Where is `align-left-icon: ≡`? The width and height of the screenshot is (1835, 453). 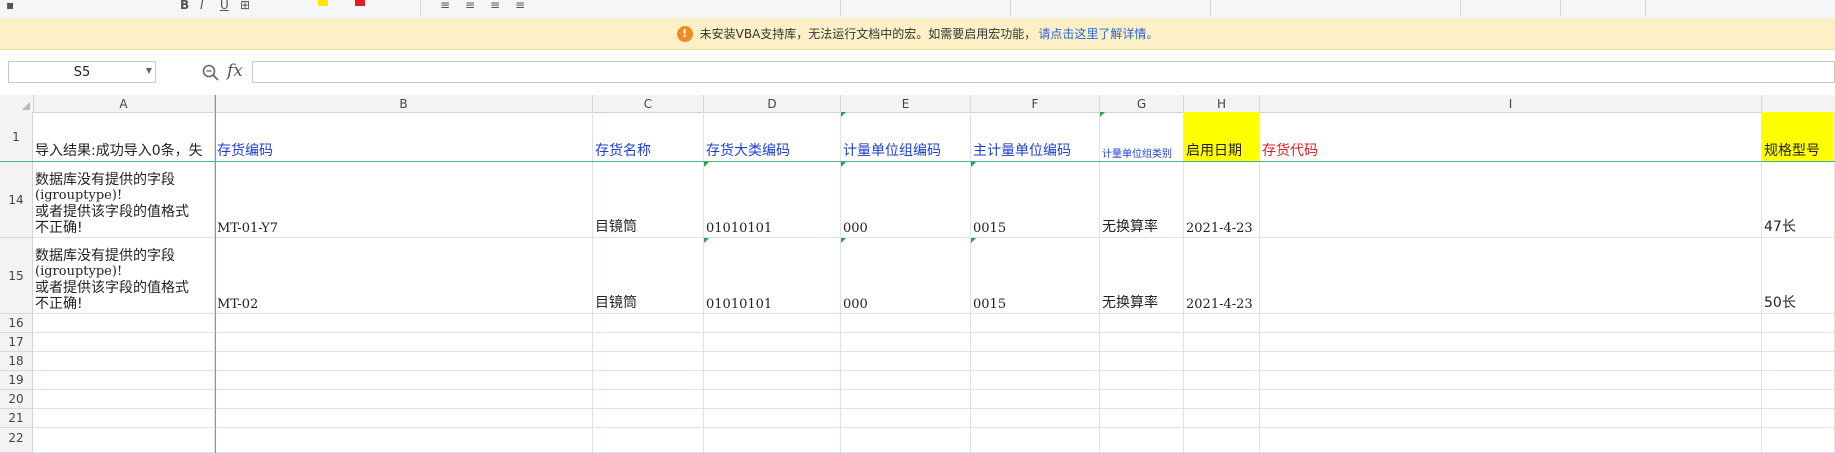
align-left-icon: ≡ is located at coordinates (445, 6).